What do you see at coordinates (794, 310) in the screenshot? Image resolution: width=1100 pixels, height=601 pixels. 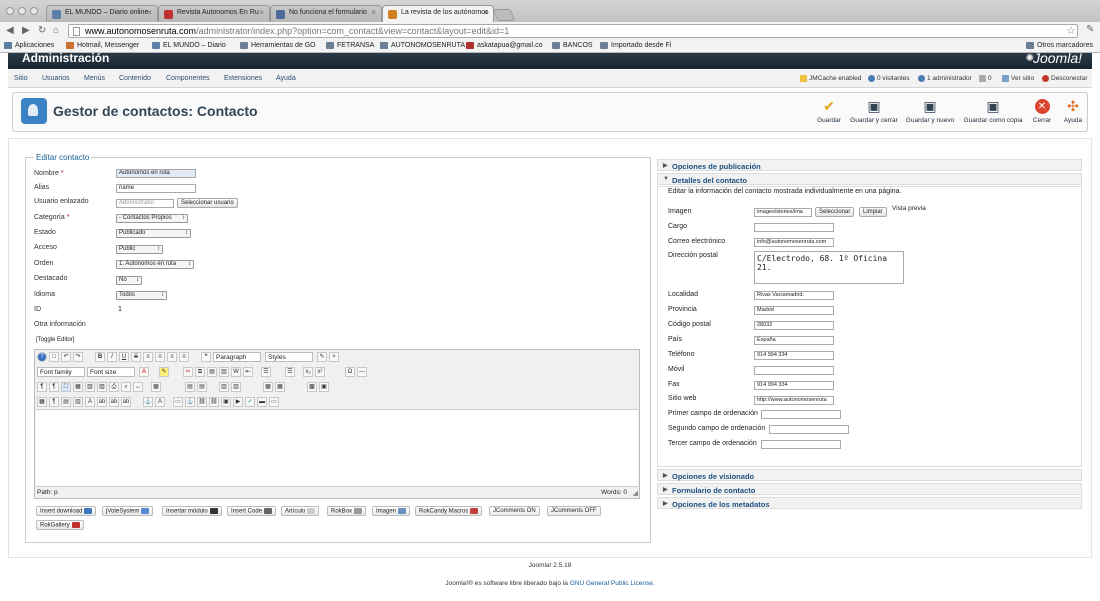 I see `province-input: Madrid` at bounding box center [794, 310].